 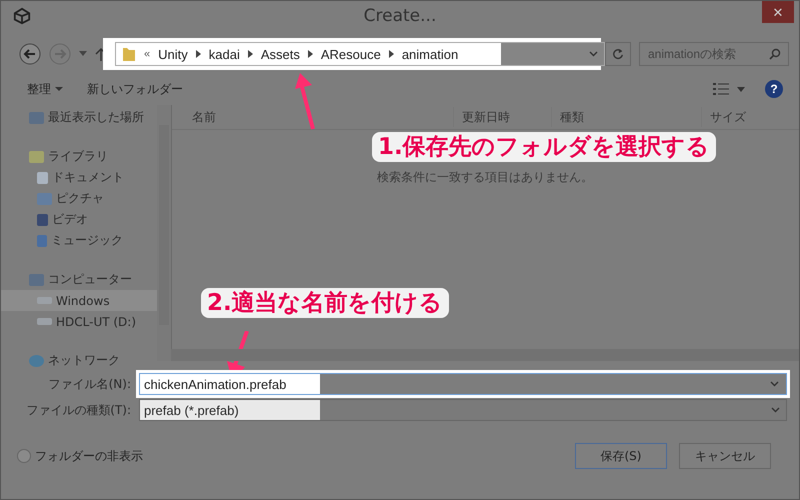 What do you see at coordinates (485, 355) in the screenshot?
I see `horizontal-scrollbar` at bounding box center [485, 355].